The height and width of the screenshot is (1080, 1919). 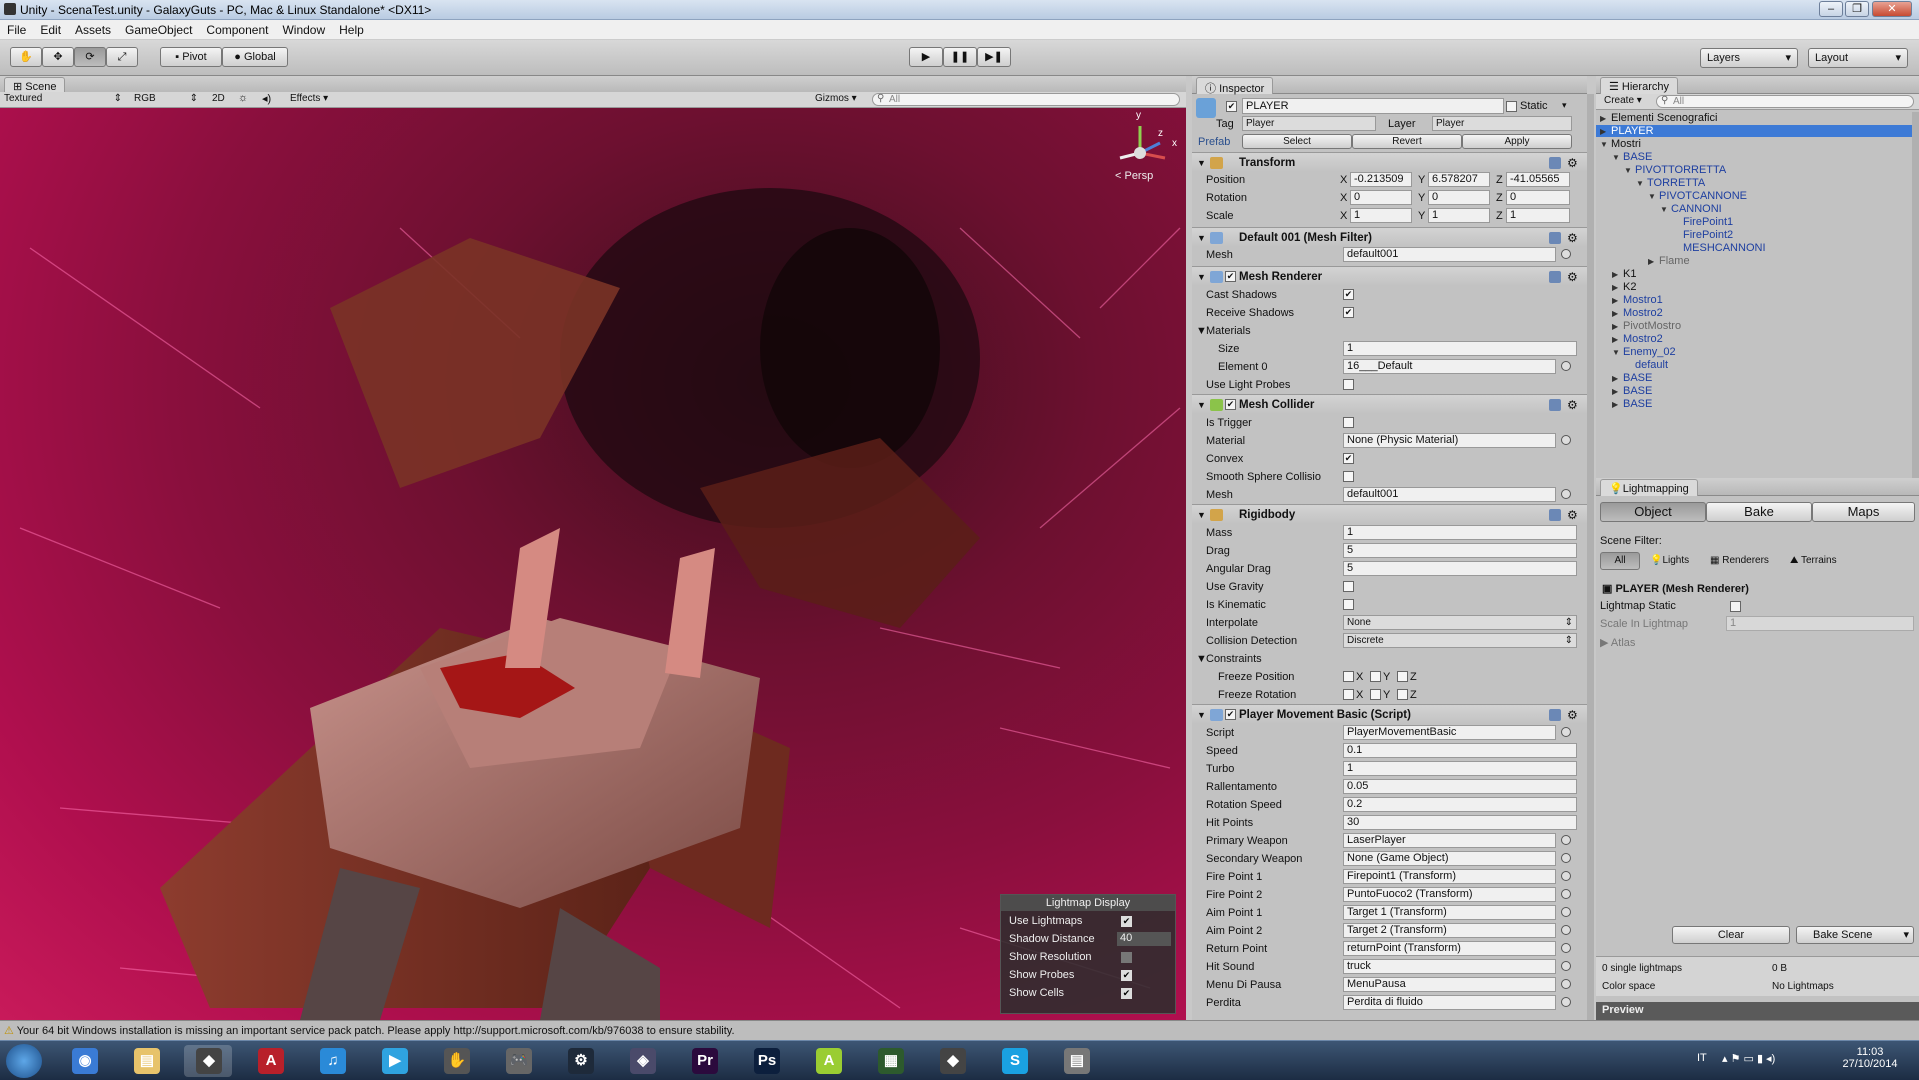 What do you see at coordinates (1590, 557) in the screenshot?
I see `inspector-scrollbar` at bounding box center [1590, 557].